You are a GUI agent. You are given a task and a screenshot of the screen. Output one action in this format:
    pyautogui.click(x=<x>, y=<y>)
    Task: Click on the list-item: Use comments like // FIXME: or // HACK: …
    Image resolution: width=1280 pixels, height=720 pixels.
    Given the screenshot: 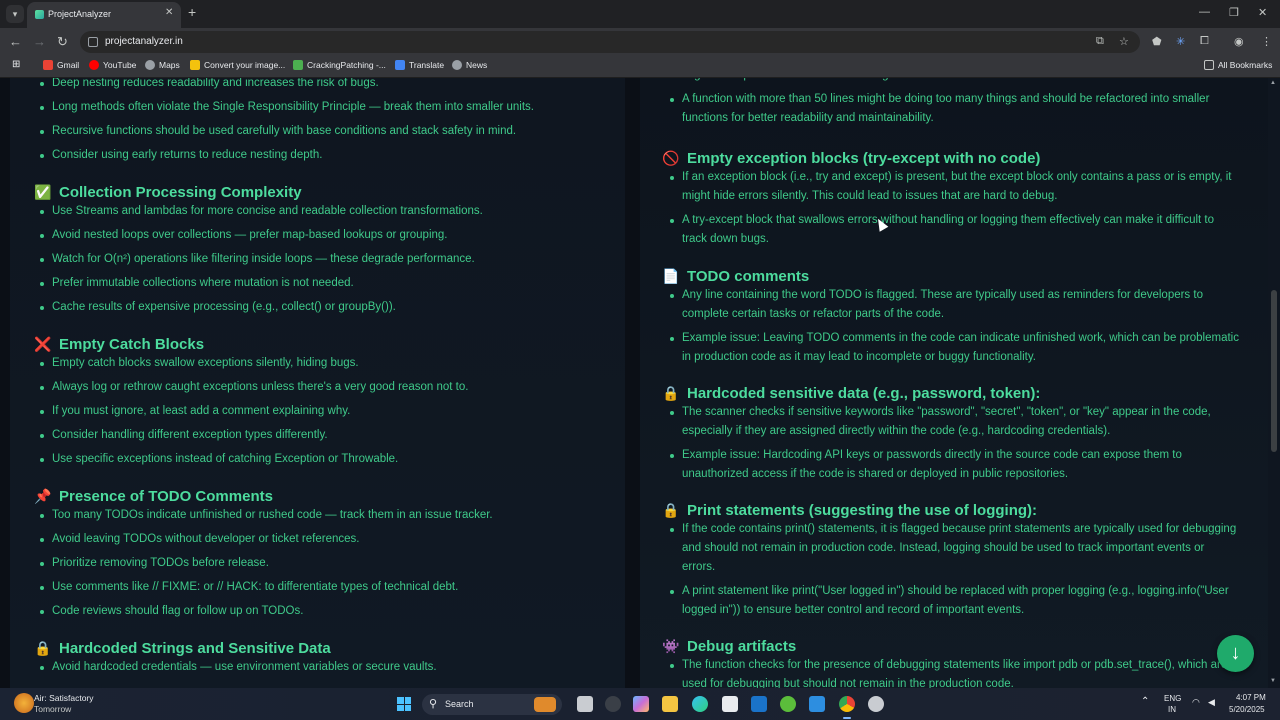 What is the action you would take?
    pyautogui.click(x=317, y=587)
    